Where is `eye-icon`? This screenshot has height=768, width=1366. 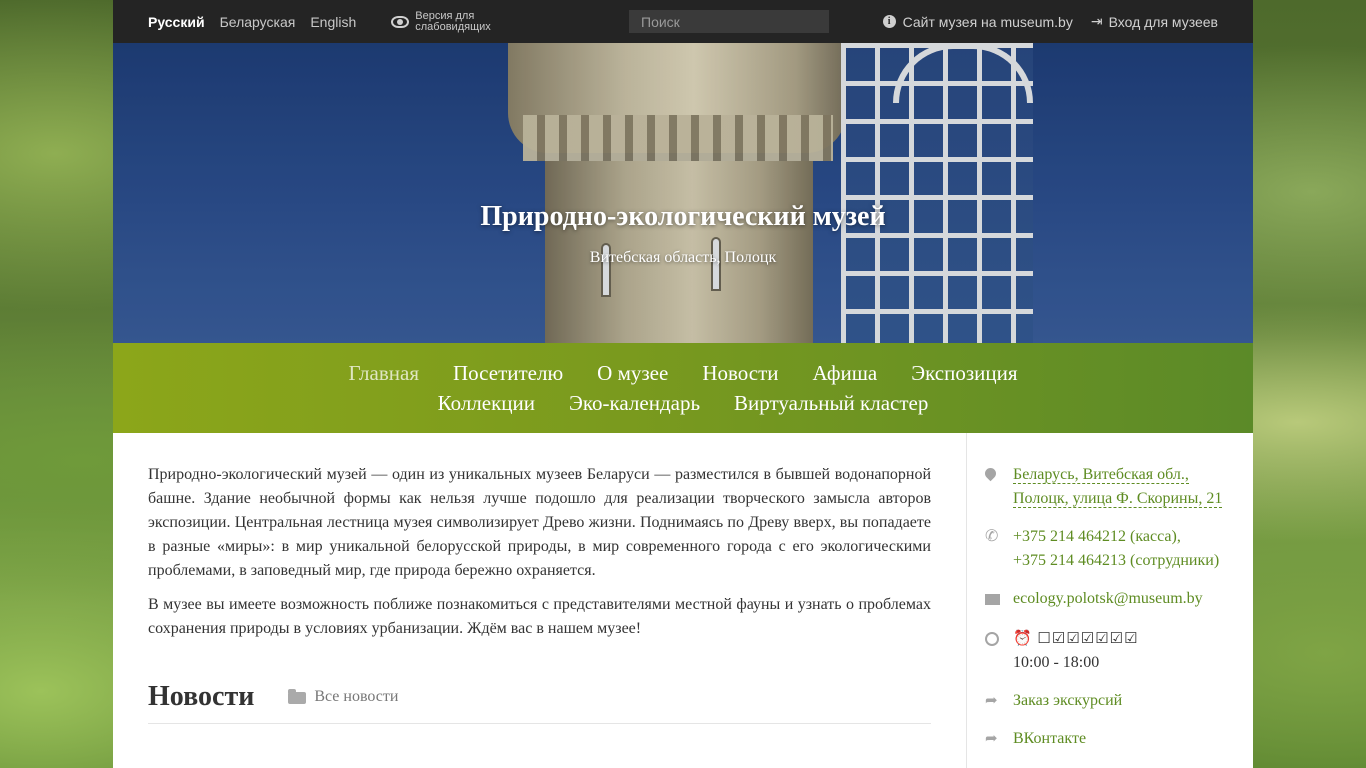 eye-icon is located at coordinates (400, 21).